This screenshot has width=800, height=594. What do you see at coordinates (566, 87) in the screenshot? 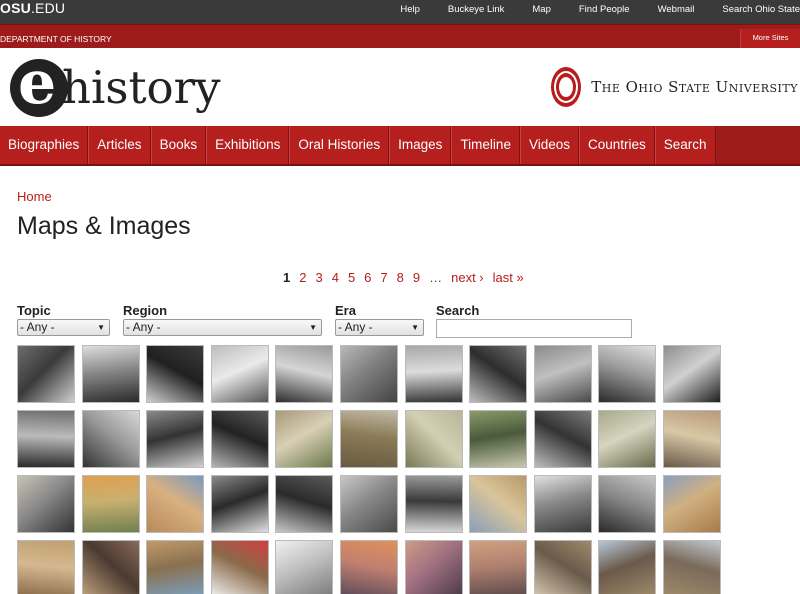
I see `block-o-icon` at bounding box center [566, 87].